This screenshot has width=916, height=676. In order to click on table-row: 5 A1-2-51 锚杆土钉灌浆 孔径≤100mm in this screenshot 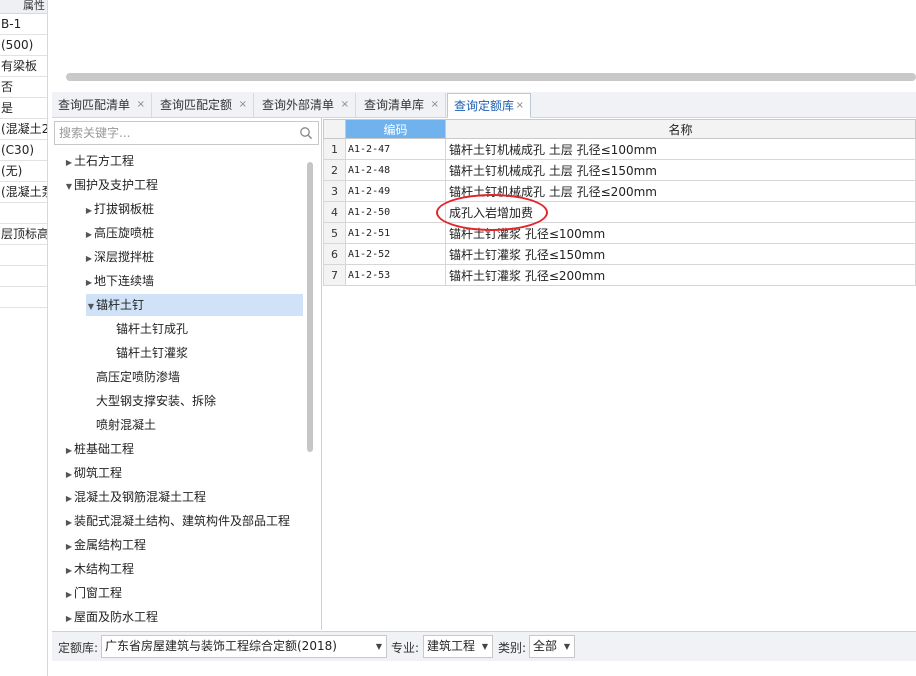, I will do `click(619, 233)`.